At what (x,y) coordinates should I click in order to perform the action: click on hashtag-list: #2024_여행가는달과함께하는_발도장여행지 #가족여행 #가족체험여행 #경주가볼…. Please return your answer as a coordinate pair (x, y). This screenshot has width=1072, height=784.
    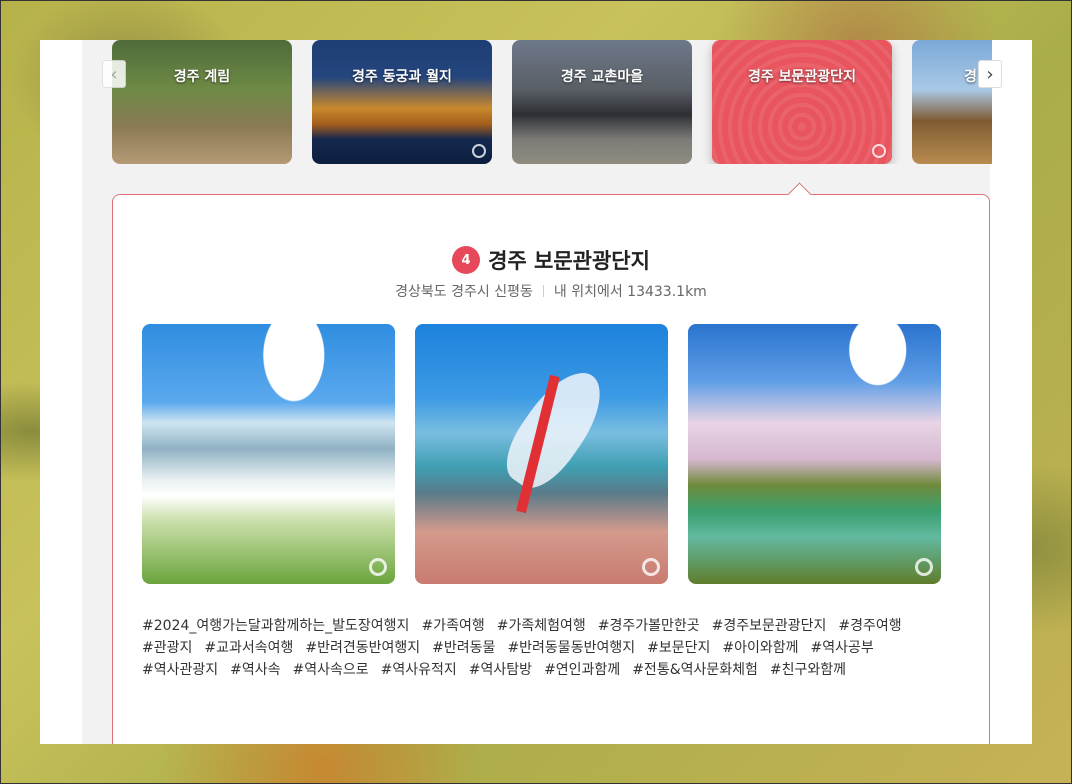
    Looking at the image, I should click on (542, 648).